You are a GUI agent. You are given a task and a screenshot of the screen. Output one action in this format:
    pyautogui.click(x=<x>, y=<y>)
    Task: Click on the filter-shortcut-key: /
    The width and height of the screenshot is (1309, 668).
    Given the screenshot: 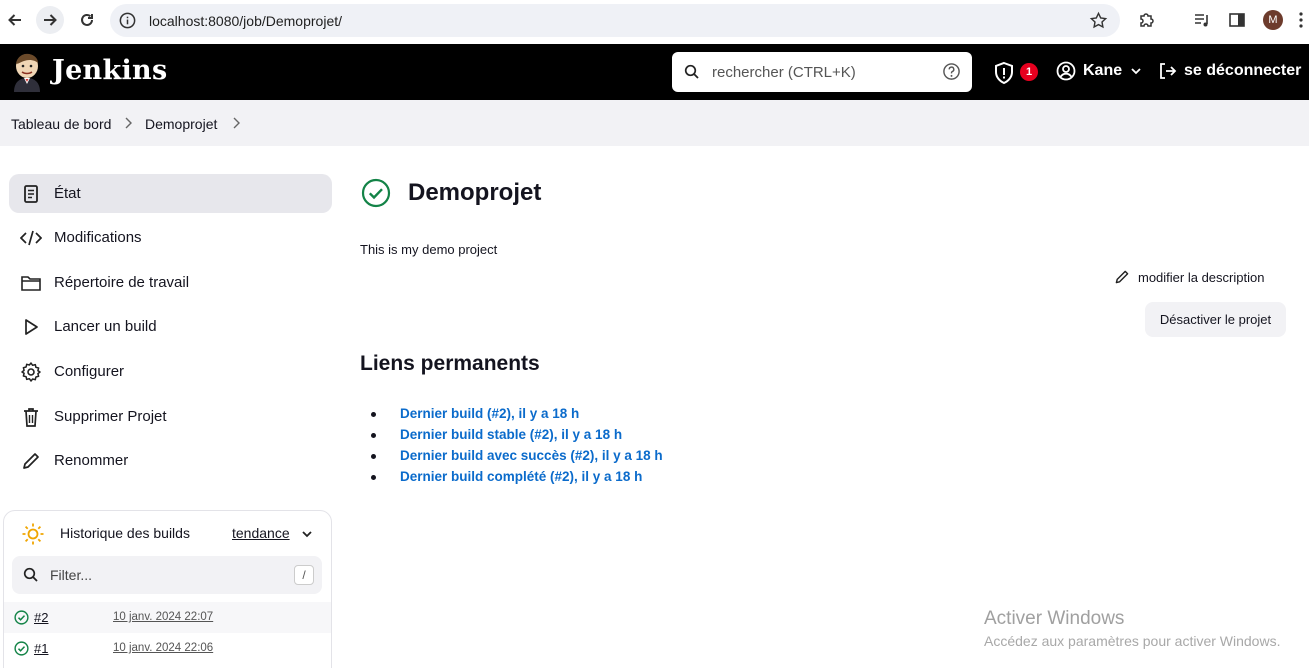 What is the action you would take?
    pyautogui.click(x=304, y=575)
    